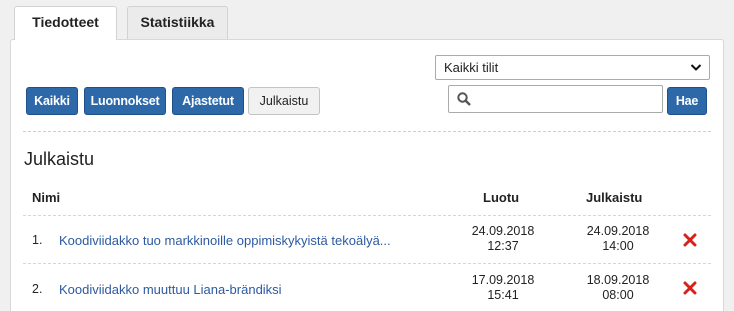  What do you see at coordinates (52, 101) in the screenshot?
I see `filter-all-button: Kaikki` at bounding box center [52, 101].